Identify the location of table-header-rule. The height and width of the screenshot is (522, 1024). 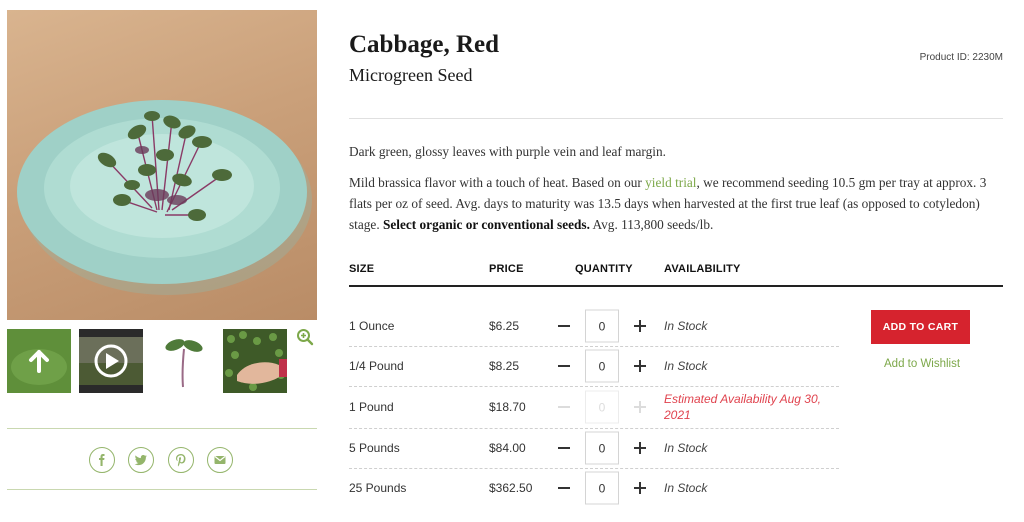
(676, 286).